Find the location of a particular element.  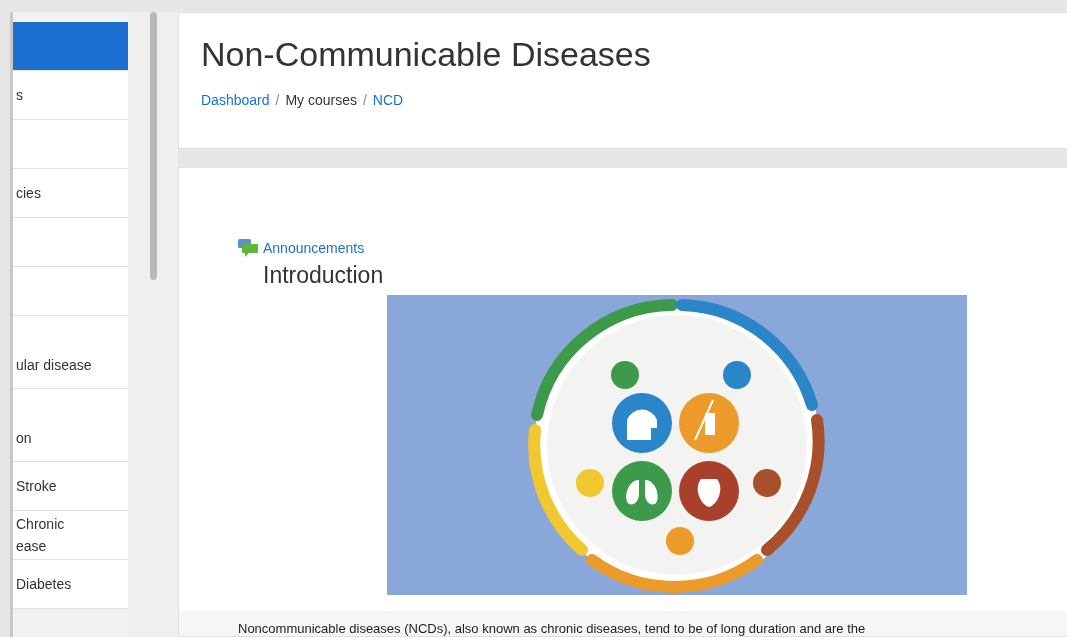

sidebar-item: Chronic ease is located at coordinates (70, 535).